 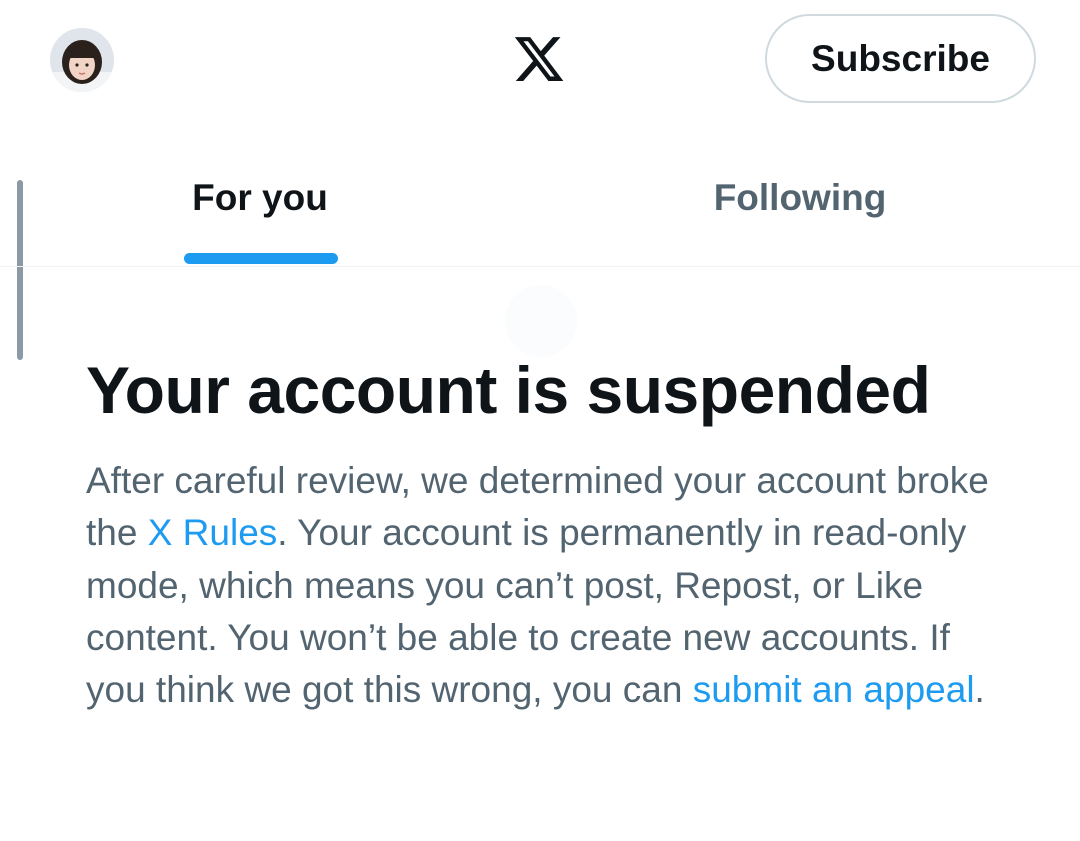 I want to click on x-logo-icon, so click(x=539, y=59).